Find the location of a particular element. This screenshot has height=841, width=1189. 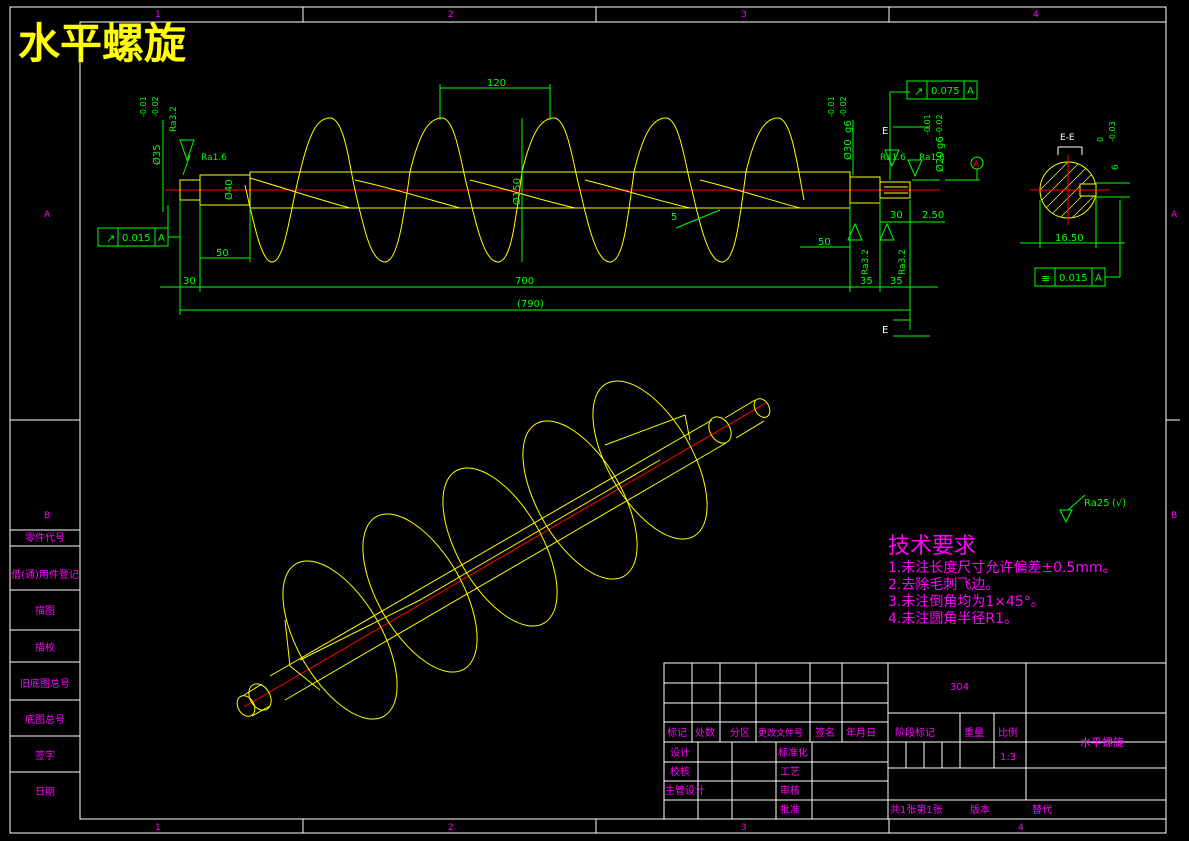

left-row-0: 借(通)用件登记 is located at coordinates (45, 574).